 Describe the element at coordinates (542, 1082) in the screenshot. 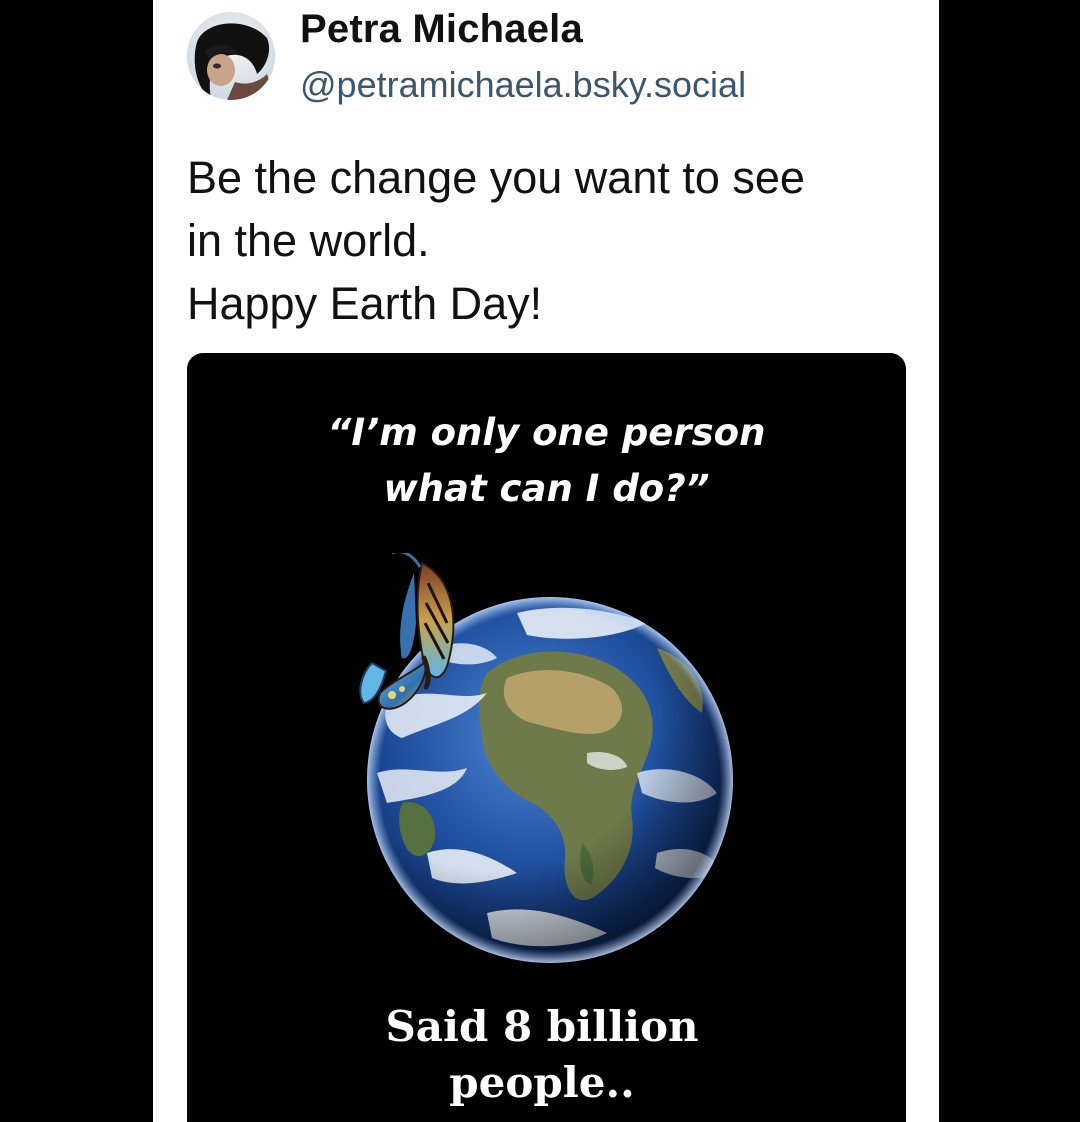

I see `image-caption-line: people..` at that location.